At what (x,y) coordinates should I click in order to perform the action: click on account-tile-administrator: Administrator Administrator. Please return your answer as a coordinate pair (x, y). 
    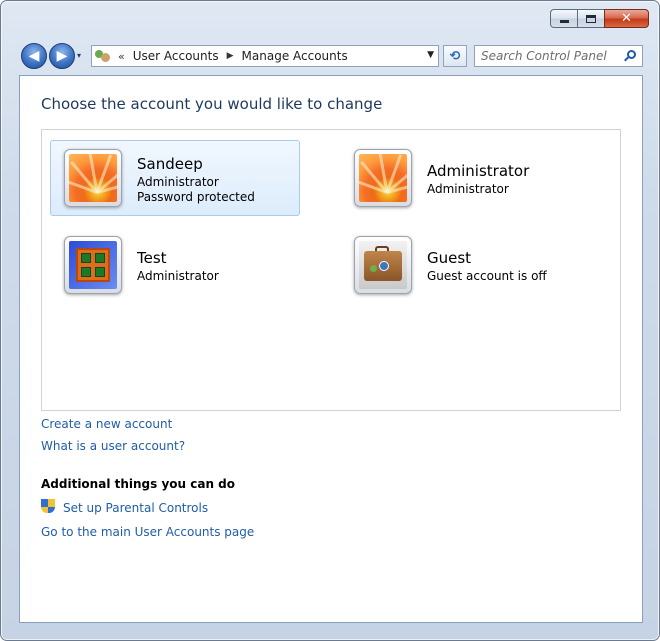
    Looking at the image, I should click on (465, 178).